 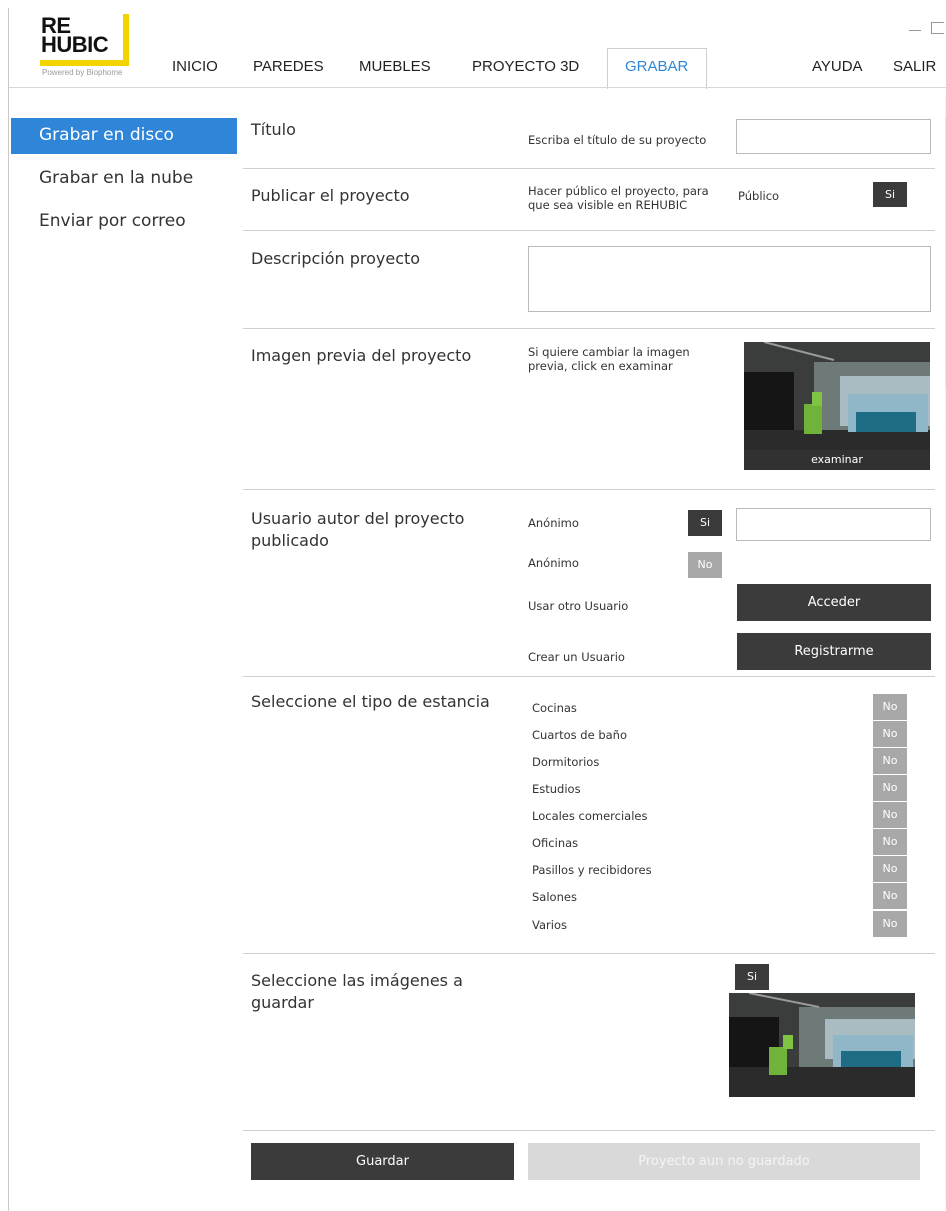 What do you see at coordinates (890, 842) in the screenshot?
I see `estancia-toggle-oficinas: No` at bounding box center [890, 842].